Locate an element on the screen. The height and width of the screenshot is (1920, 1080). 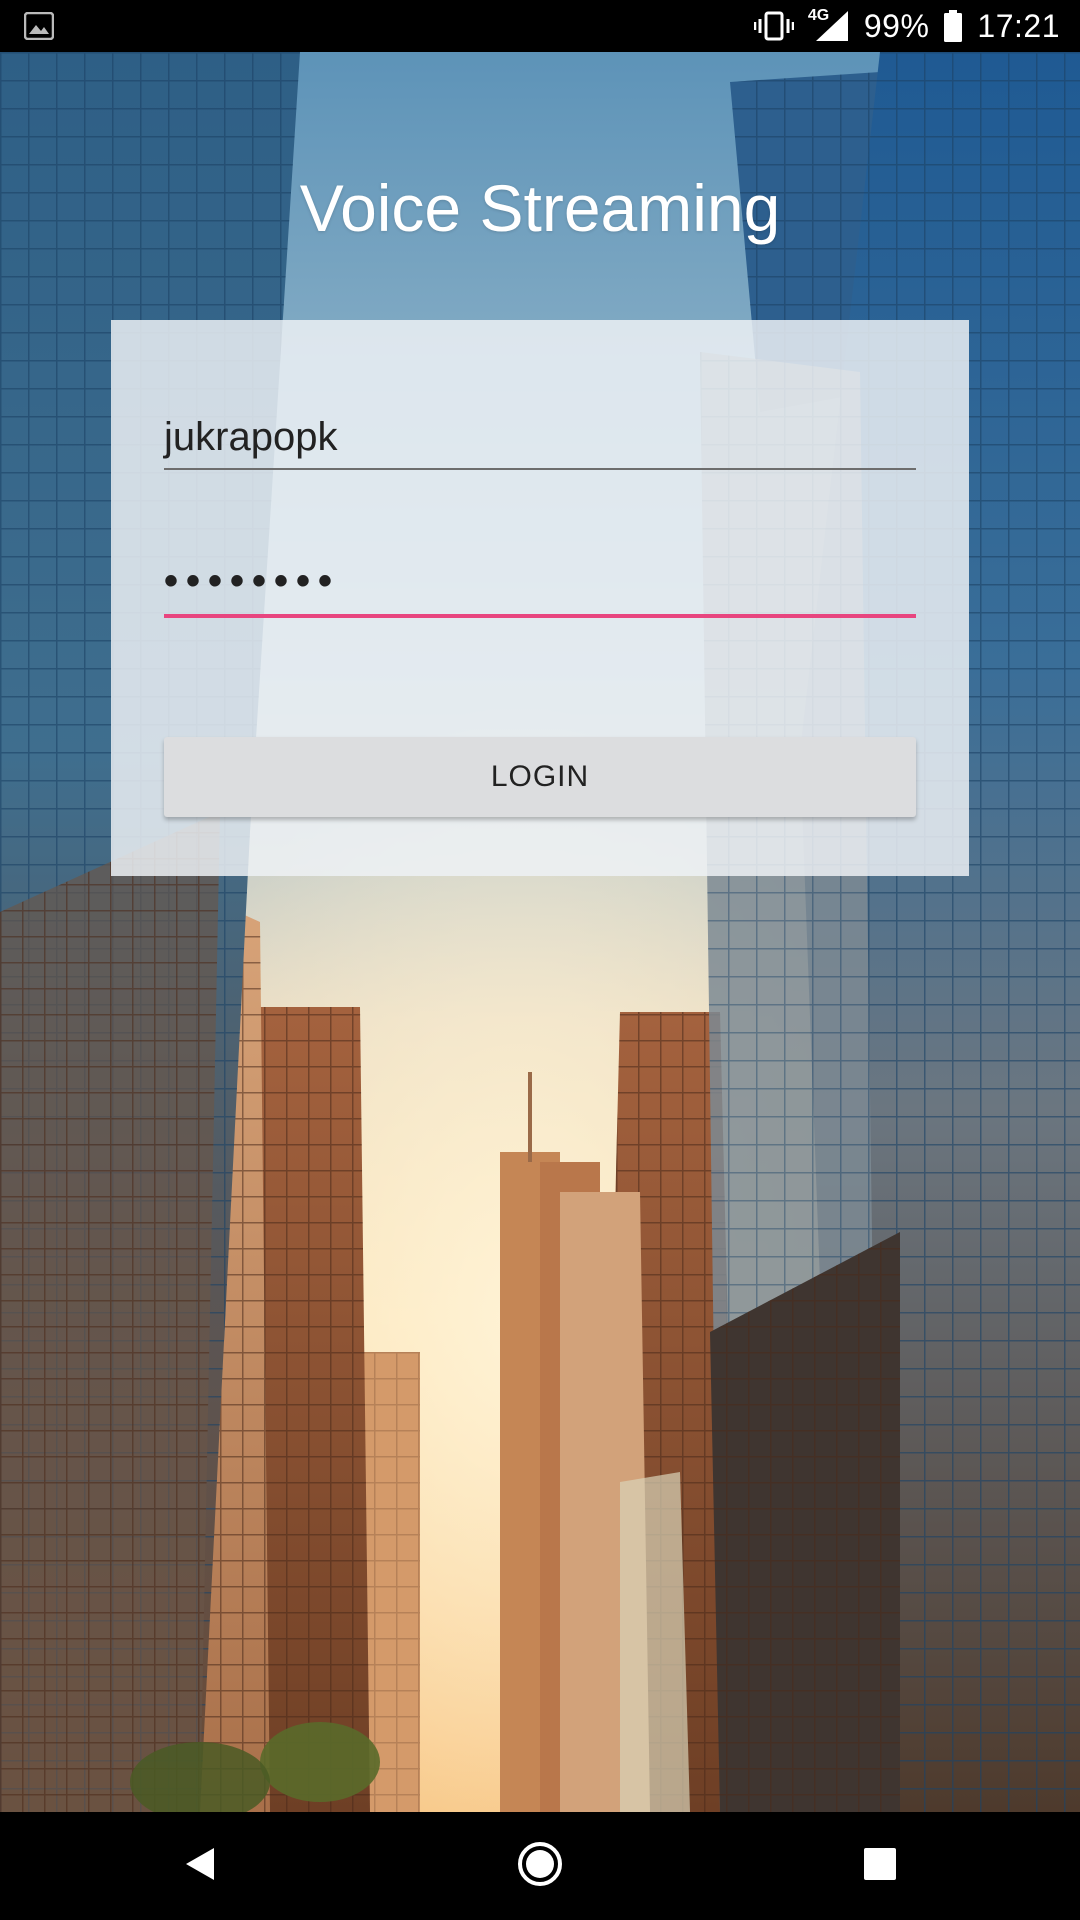
back-icon is located at coordinates (200, 1866).